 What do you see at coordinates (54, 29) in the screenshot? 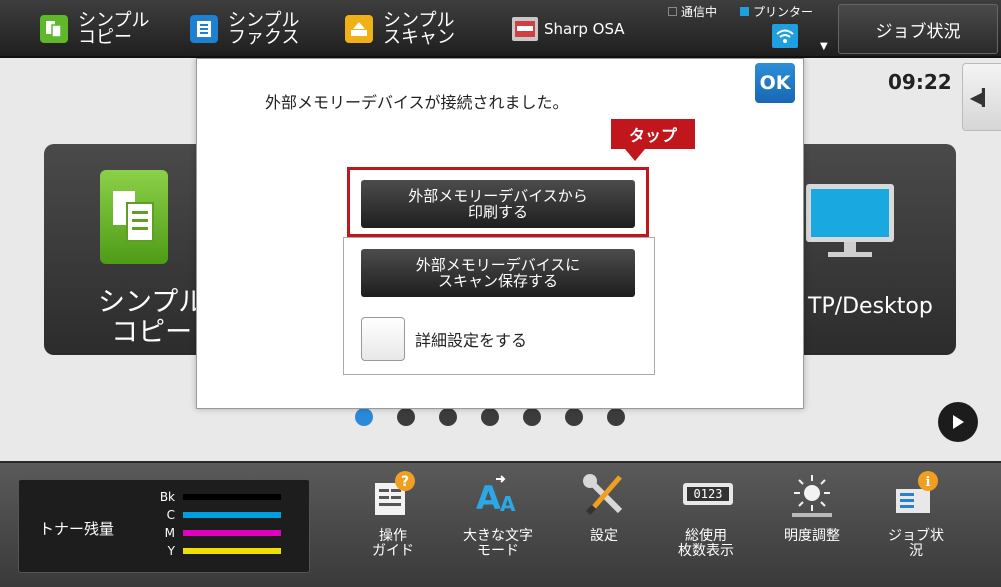
I see `copy-icon` at bounding box center [54, 29].